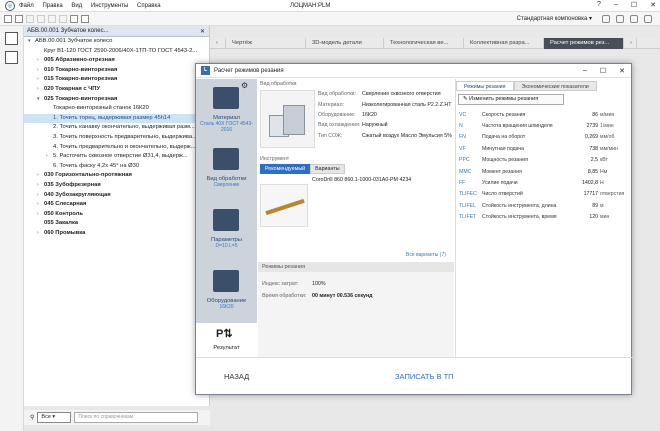  What do you see at coordinates (485, 86) in the screenshot?
I see `tab-cutting-modes: Режимы резания` at bounding box center [485, 86].